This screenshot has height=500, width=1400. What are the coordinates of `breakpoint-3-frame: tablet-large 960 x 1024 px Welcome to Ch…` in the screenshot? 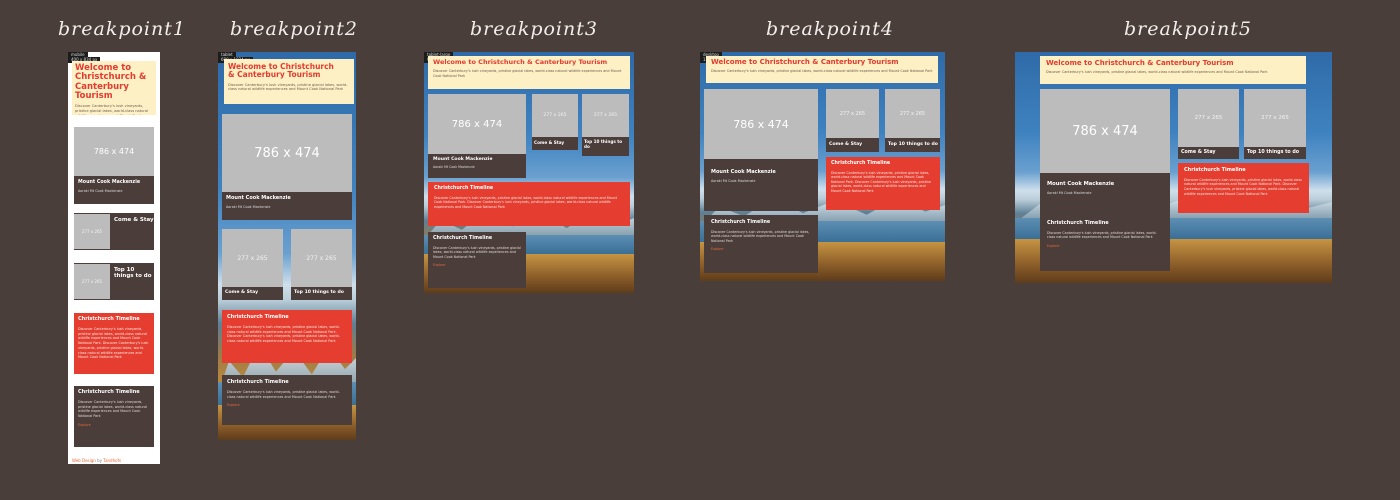 It's located at (529, 172).